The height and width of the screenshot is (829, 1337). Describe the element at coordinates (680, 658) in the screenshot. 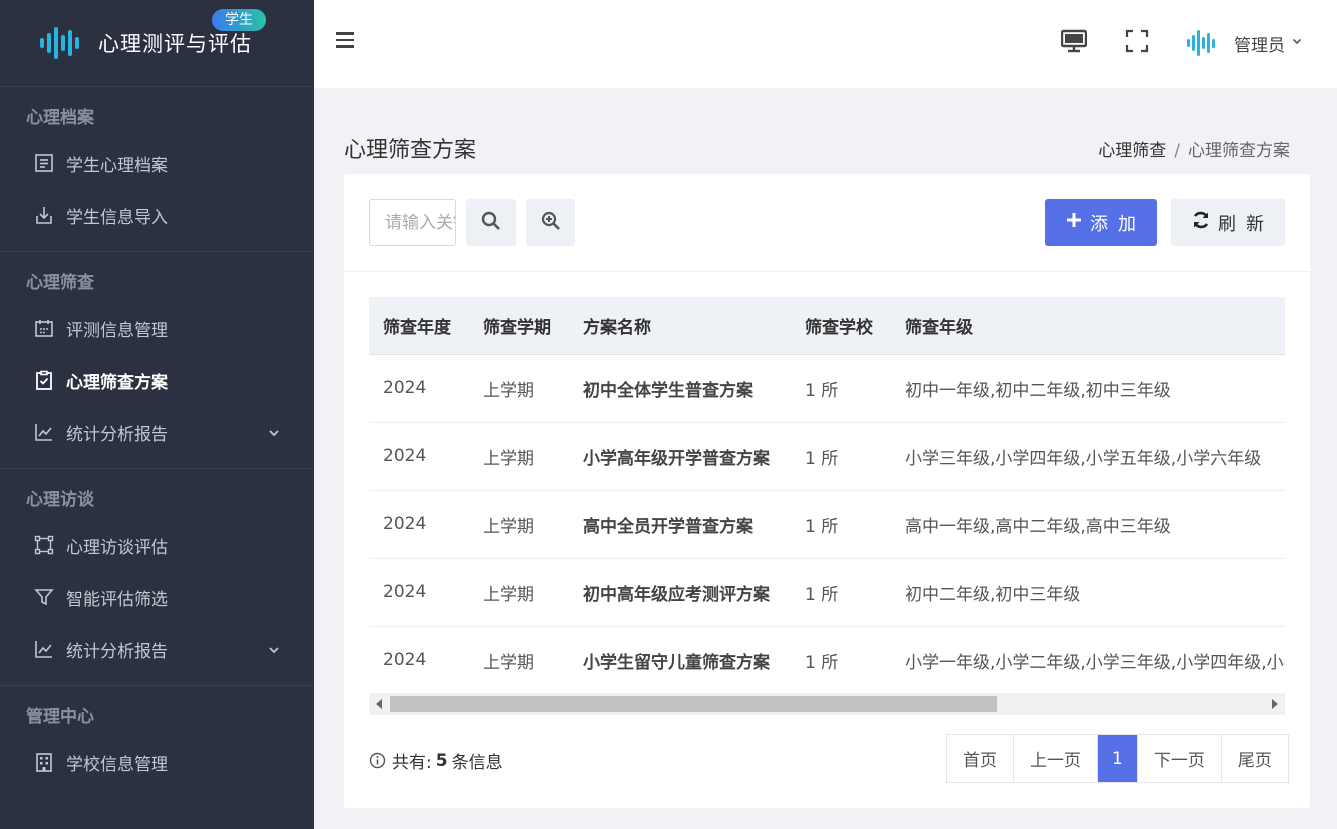

I see `cell-plan-name: 小学生留守儿童筛查方案` at that location.